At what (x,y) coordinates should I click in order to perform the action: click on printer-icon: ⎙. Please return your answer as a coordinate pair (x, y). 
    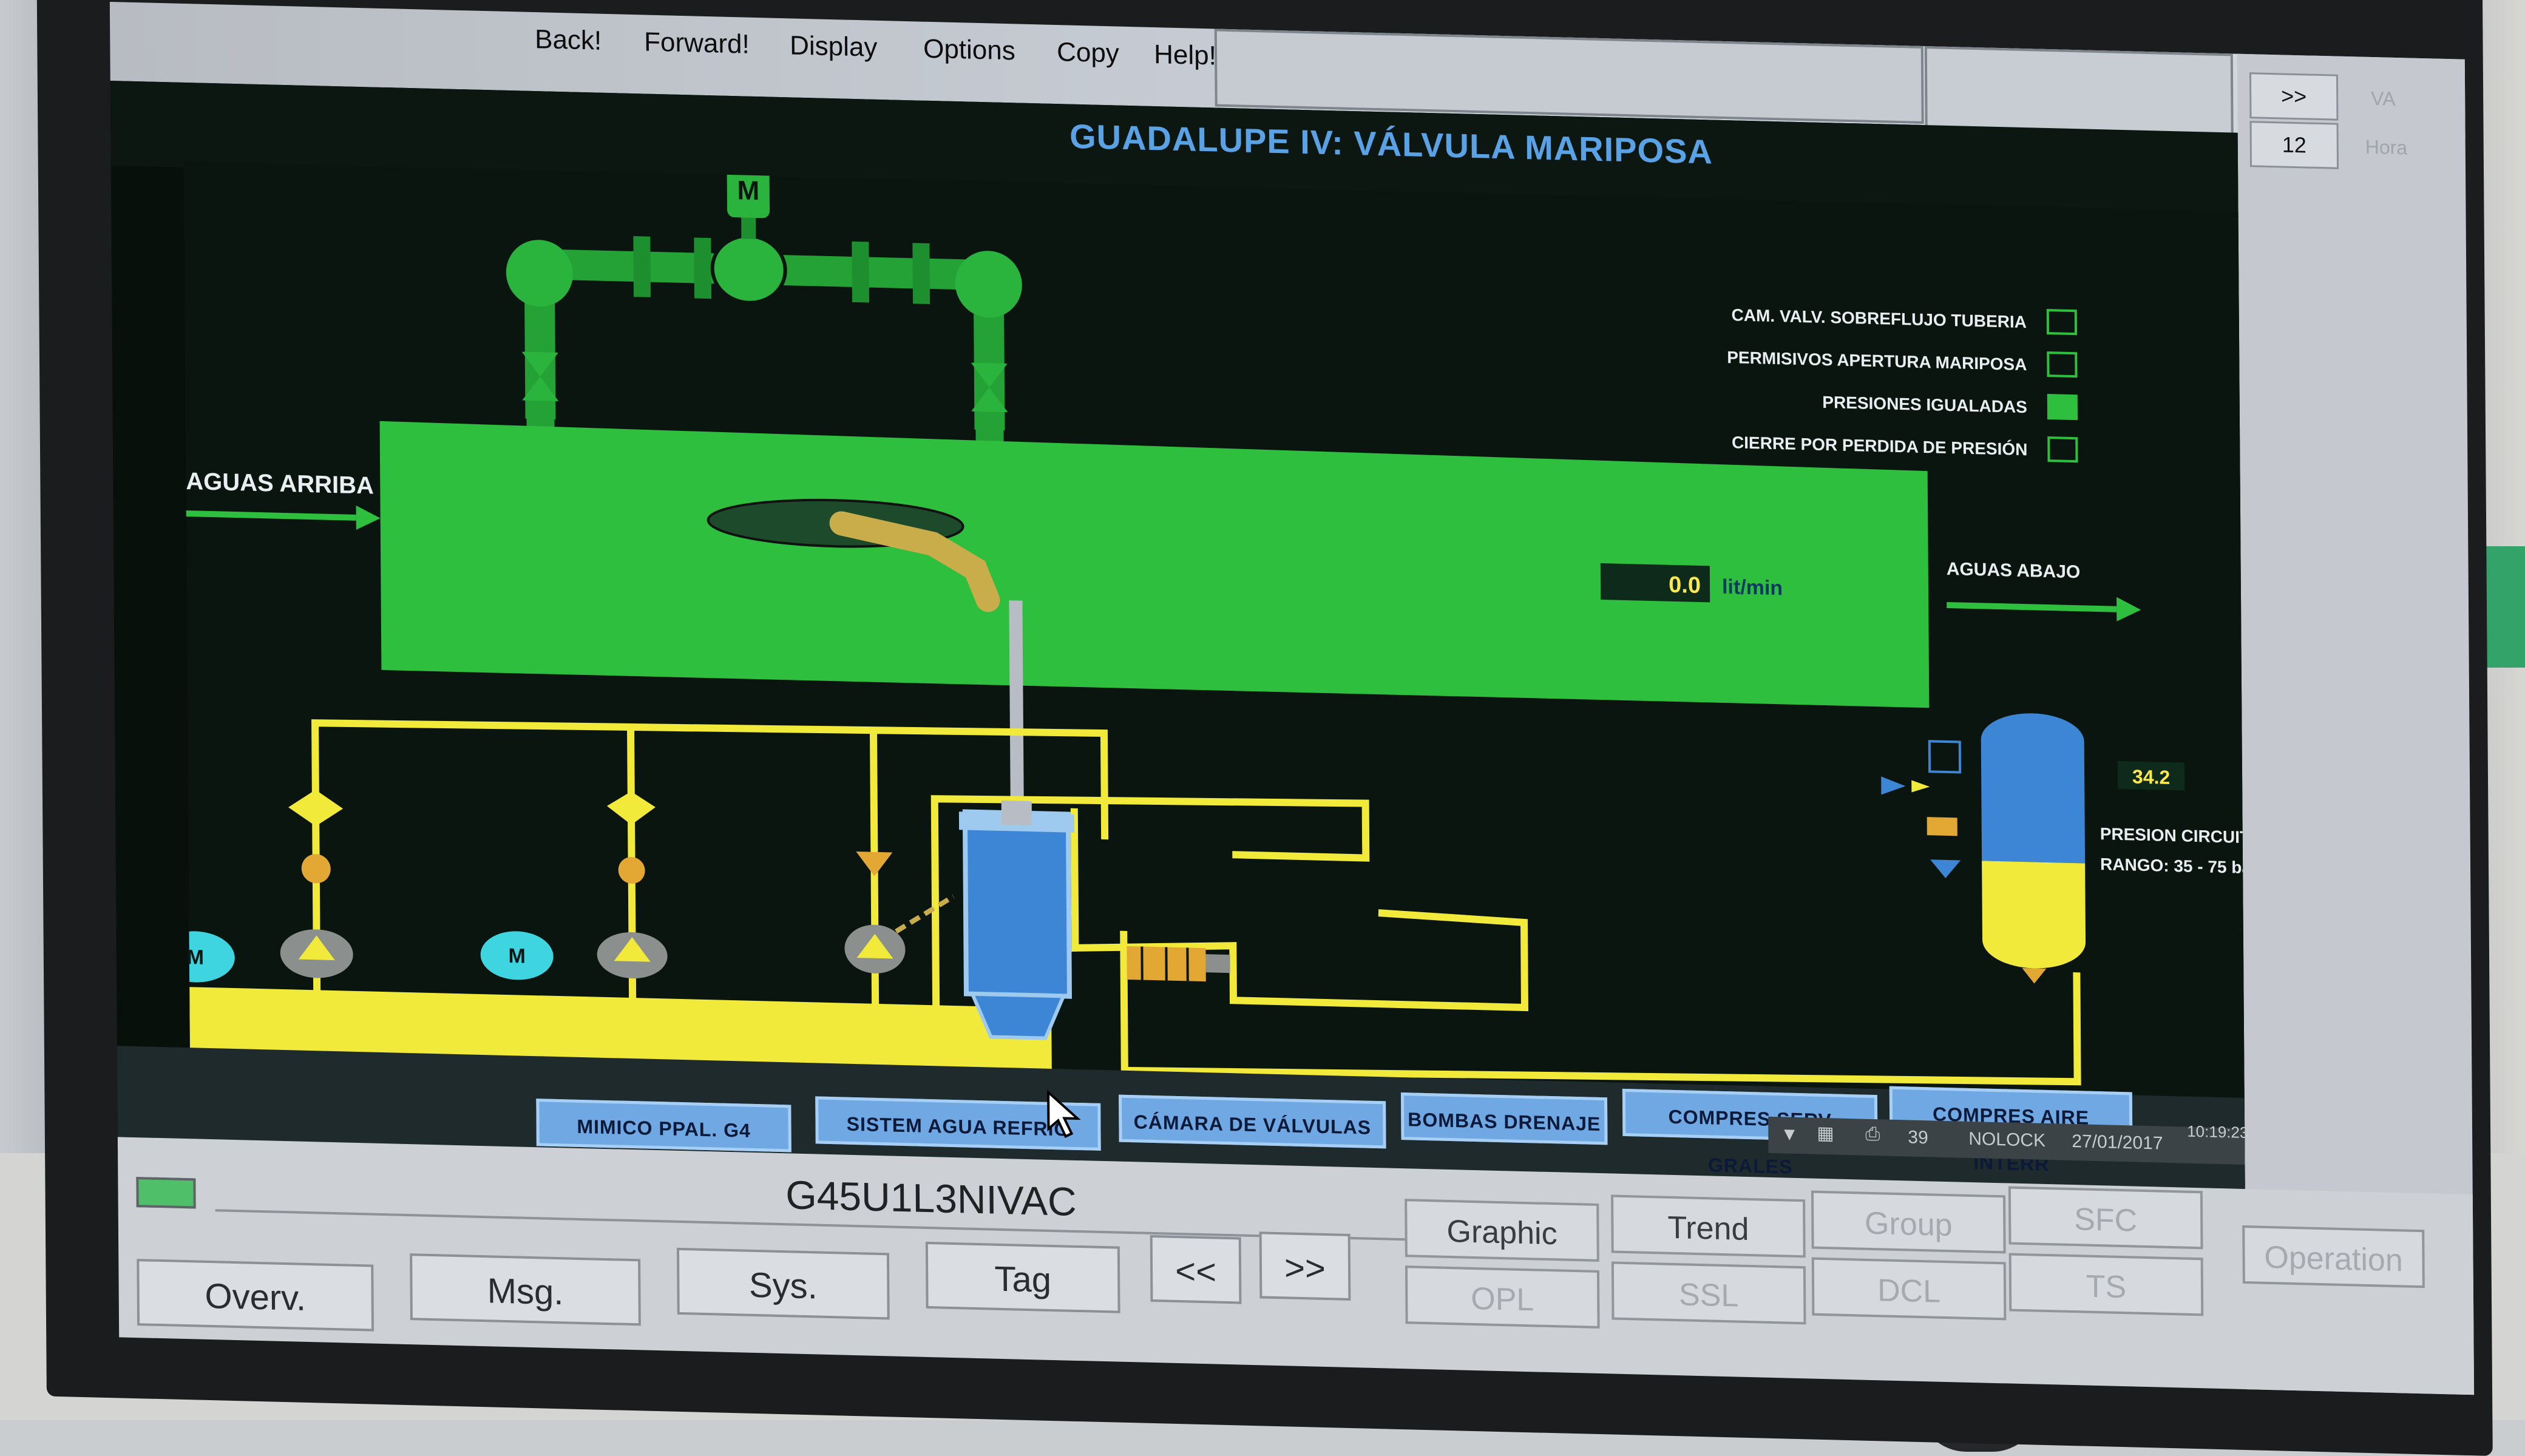
    Looking at the image, I should click on (1872, 1134).